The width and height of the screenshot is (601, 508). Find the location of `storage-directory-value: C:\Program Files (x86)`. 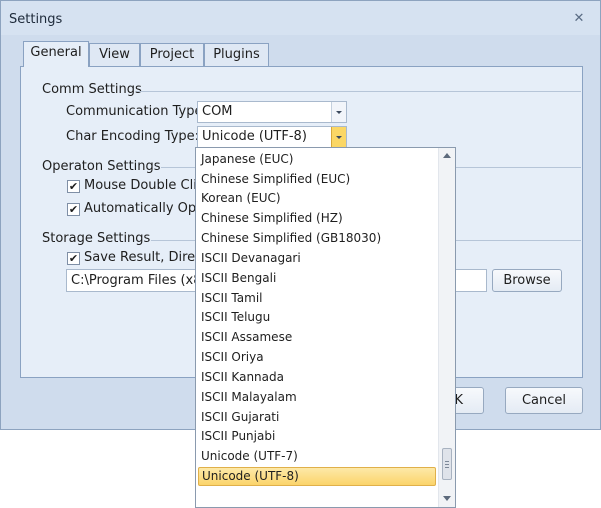

storage-directory-value: C:\Program Files (x86) is located at coordinates (143, 280).